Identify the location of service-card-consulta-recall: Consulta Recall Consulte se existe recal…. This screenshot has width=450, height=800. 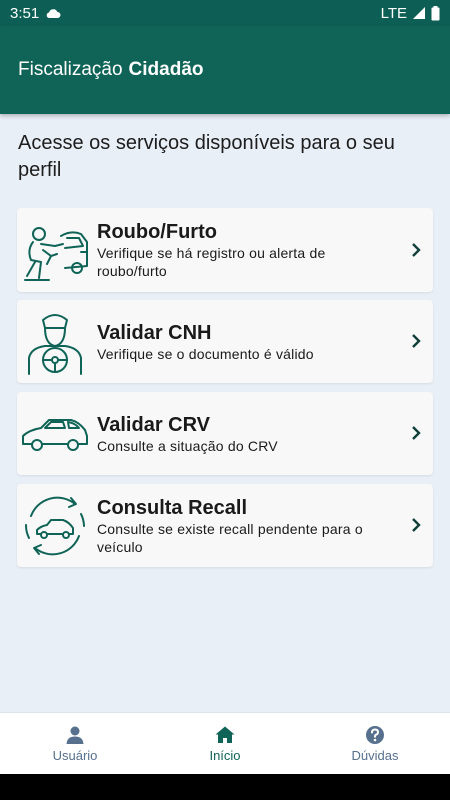
(225, 525).